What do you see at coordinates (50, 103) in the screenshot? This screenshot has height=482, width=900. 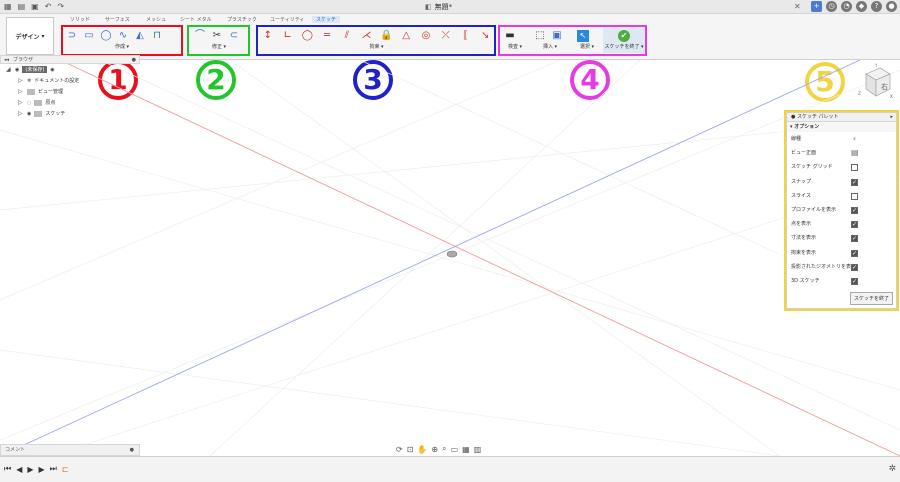 I see `browser-item-label: 原点` at bounding box center [50, 103].